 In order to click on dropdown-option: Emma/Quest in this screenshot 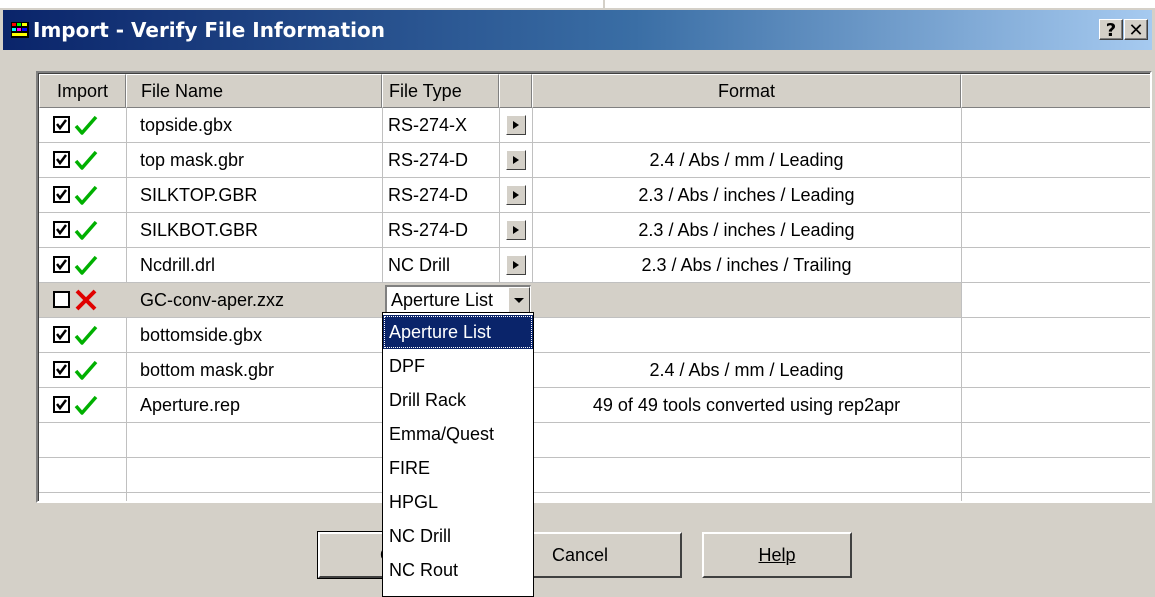, I will do `click(458, 434)`.